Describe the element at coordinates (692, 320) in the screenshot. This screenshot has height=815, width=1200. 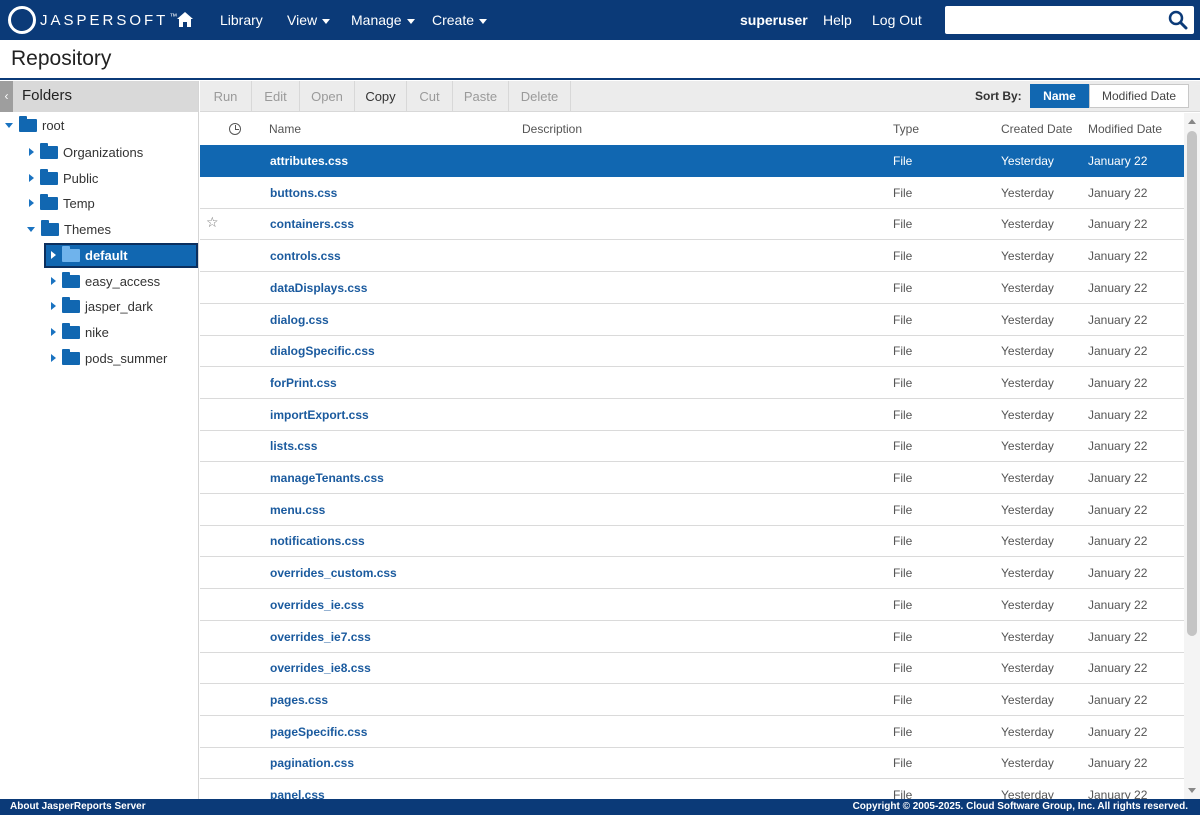
I see `table-row: dialog.css File Yesterday January 22` at that location.